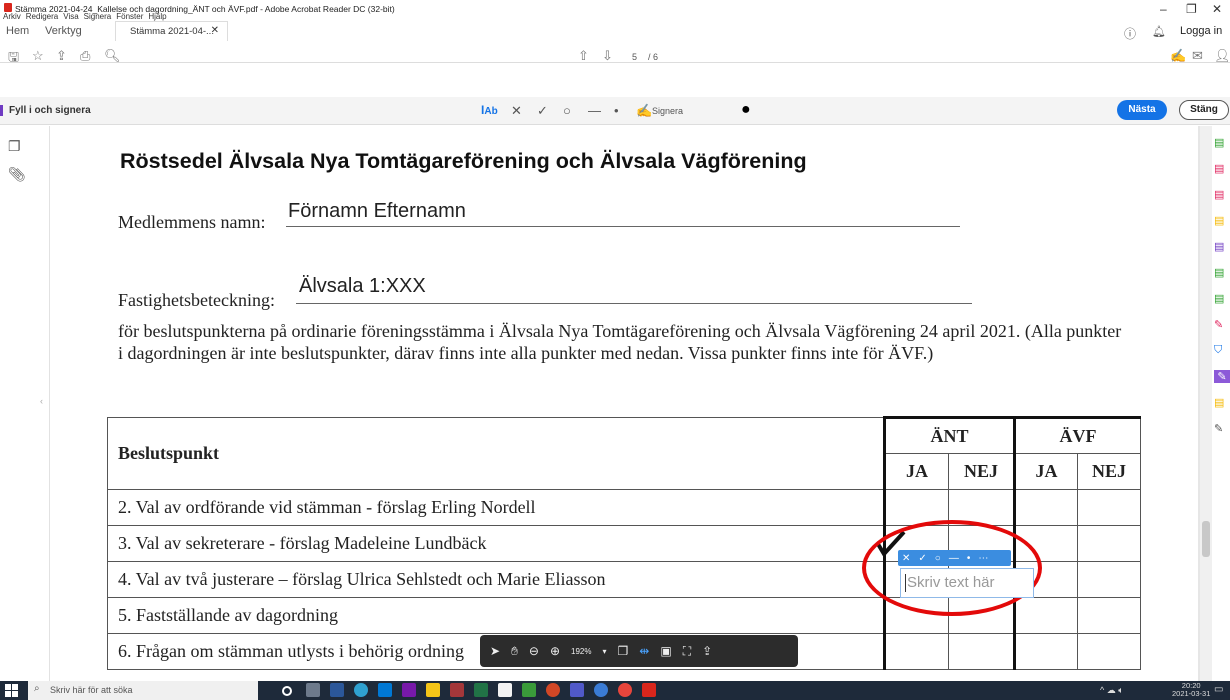 The image size is (1230, 700). What do you see at coordinates (555, 651) in the screenshot?
I see `zoom-in-icon: ⊕` at bounding box center [555, 651].